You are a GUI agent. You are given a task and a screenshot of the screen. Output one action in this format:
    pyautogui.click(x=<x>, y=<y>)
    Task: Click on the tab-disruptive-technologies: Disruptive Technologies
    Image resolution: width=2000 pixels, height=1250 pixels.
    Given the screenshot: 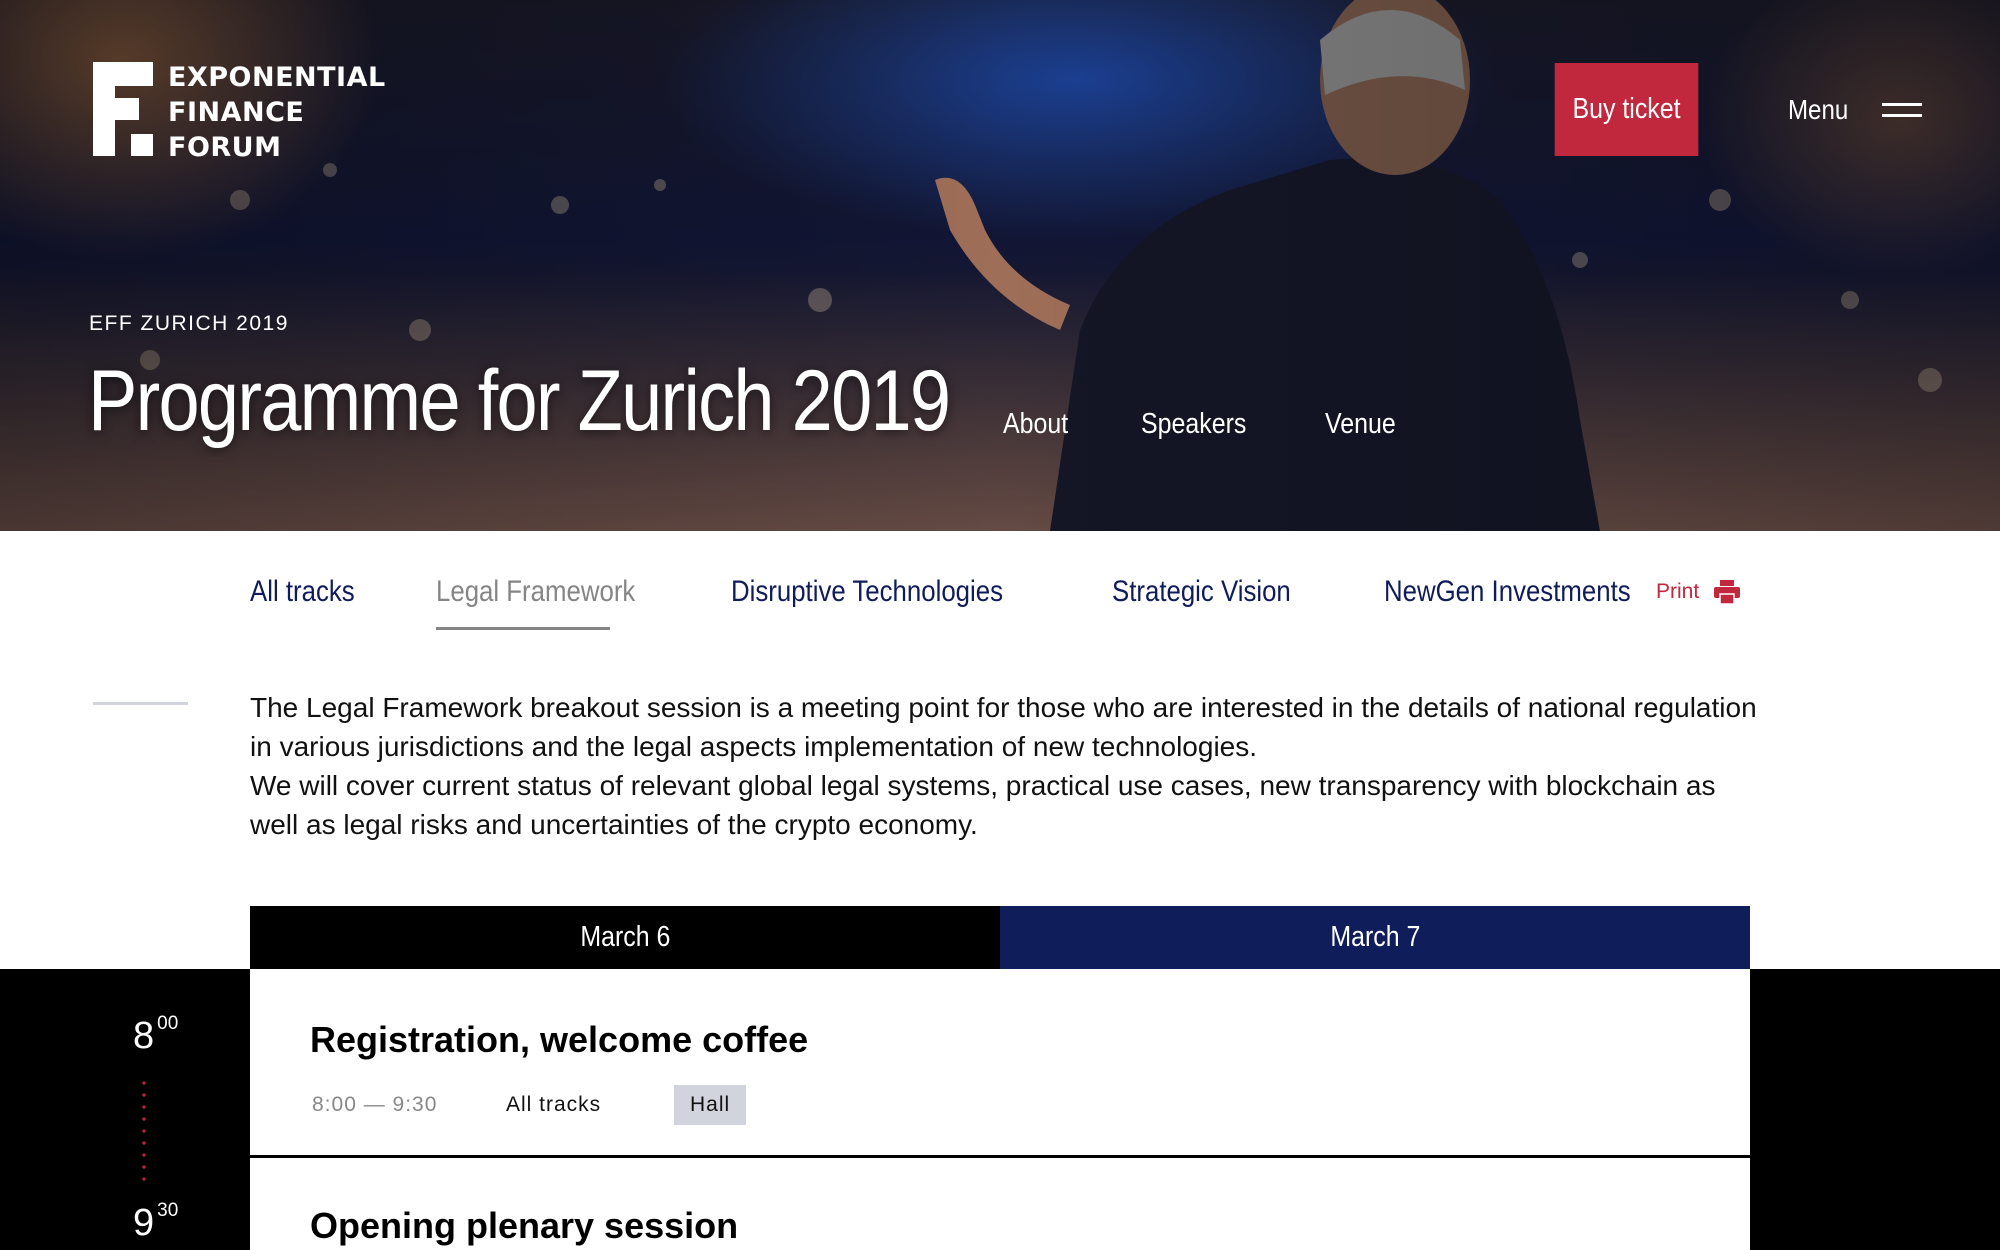 What is the action you would take?
    pyautogui.click(x=889, y=601)
    